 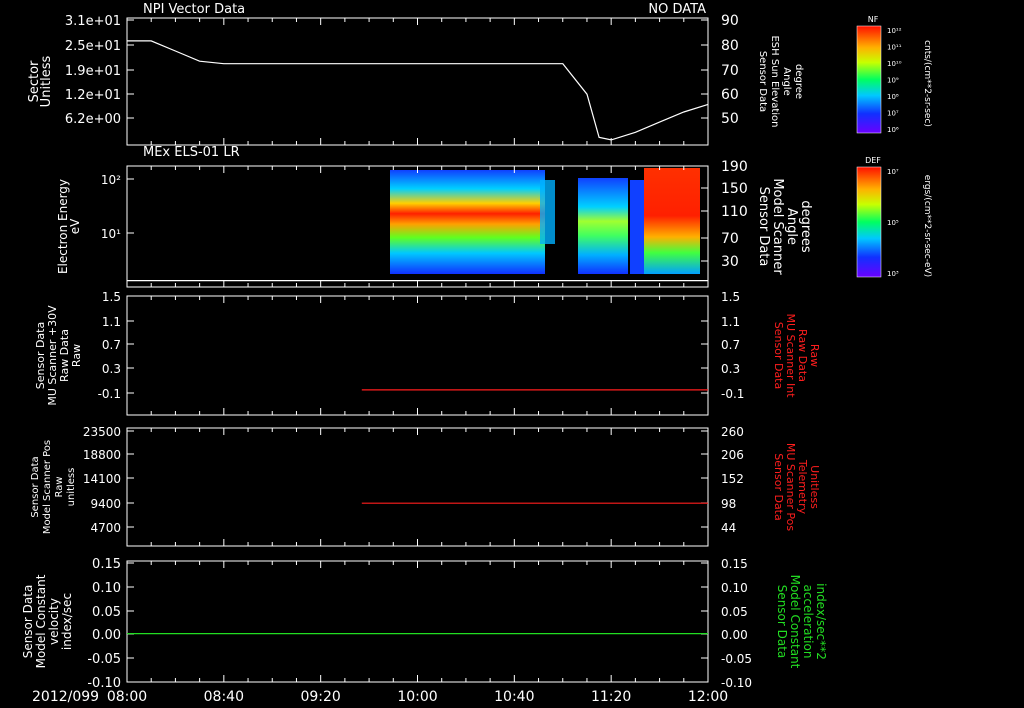 What do you see at coordinates (611, 697) in the screenshot?
I see `time-tick-label: 11:20` at bounding box center [611, 697].